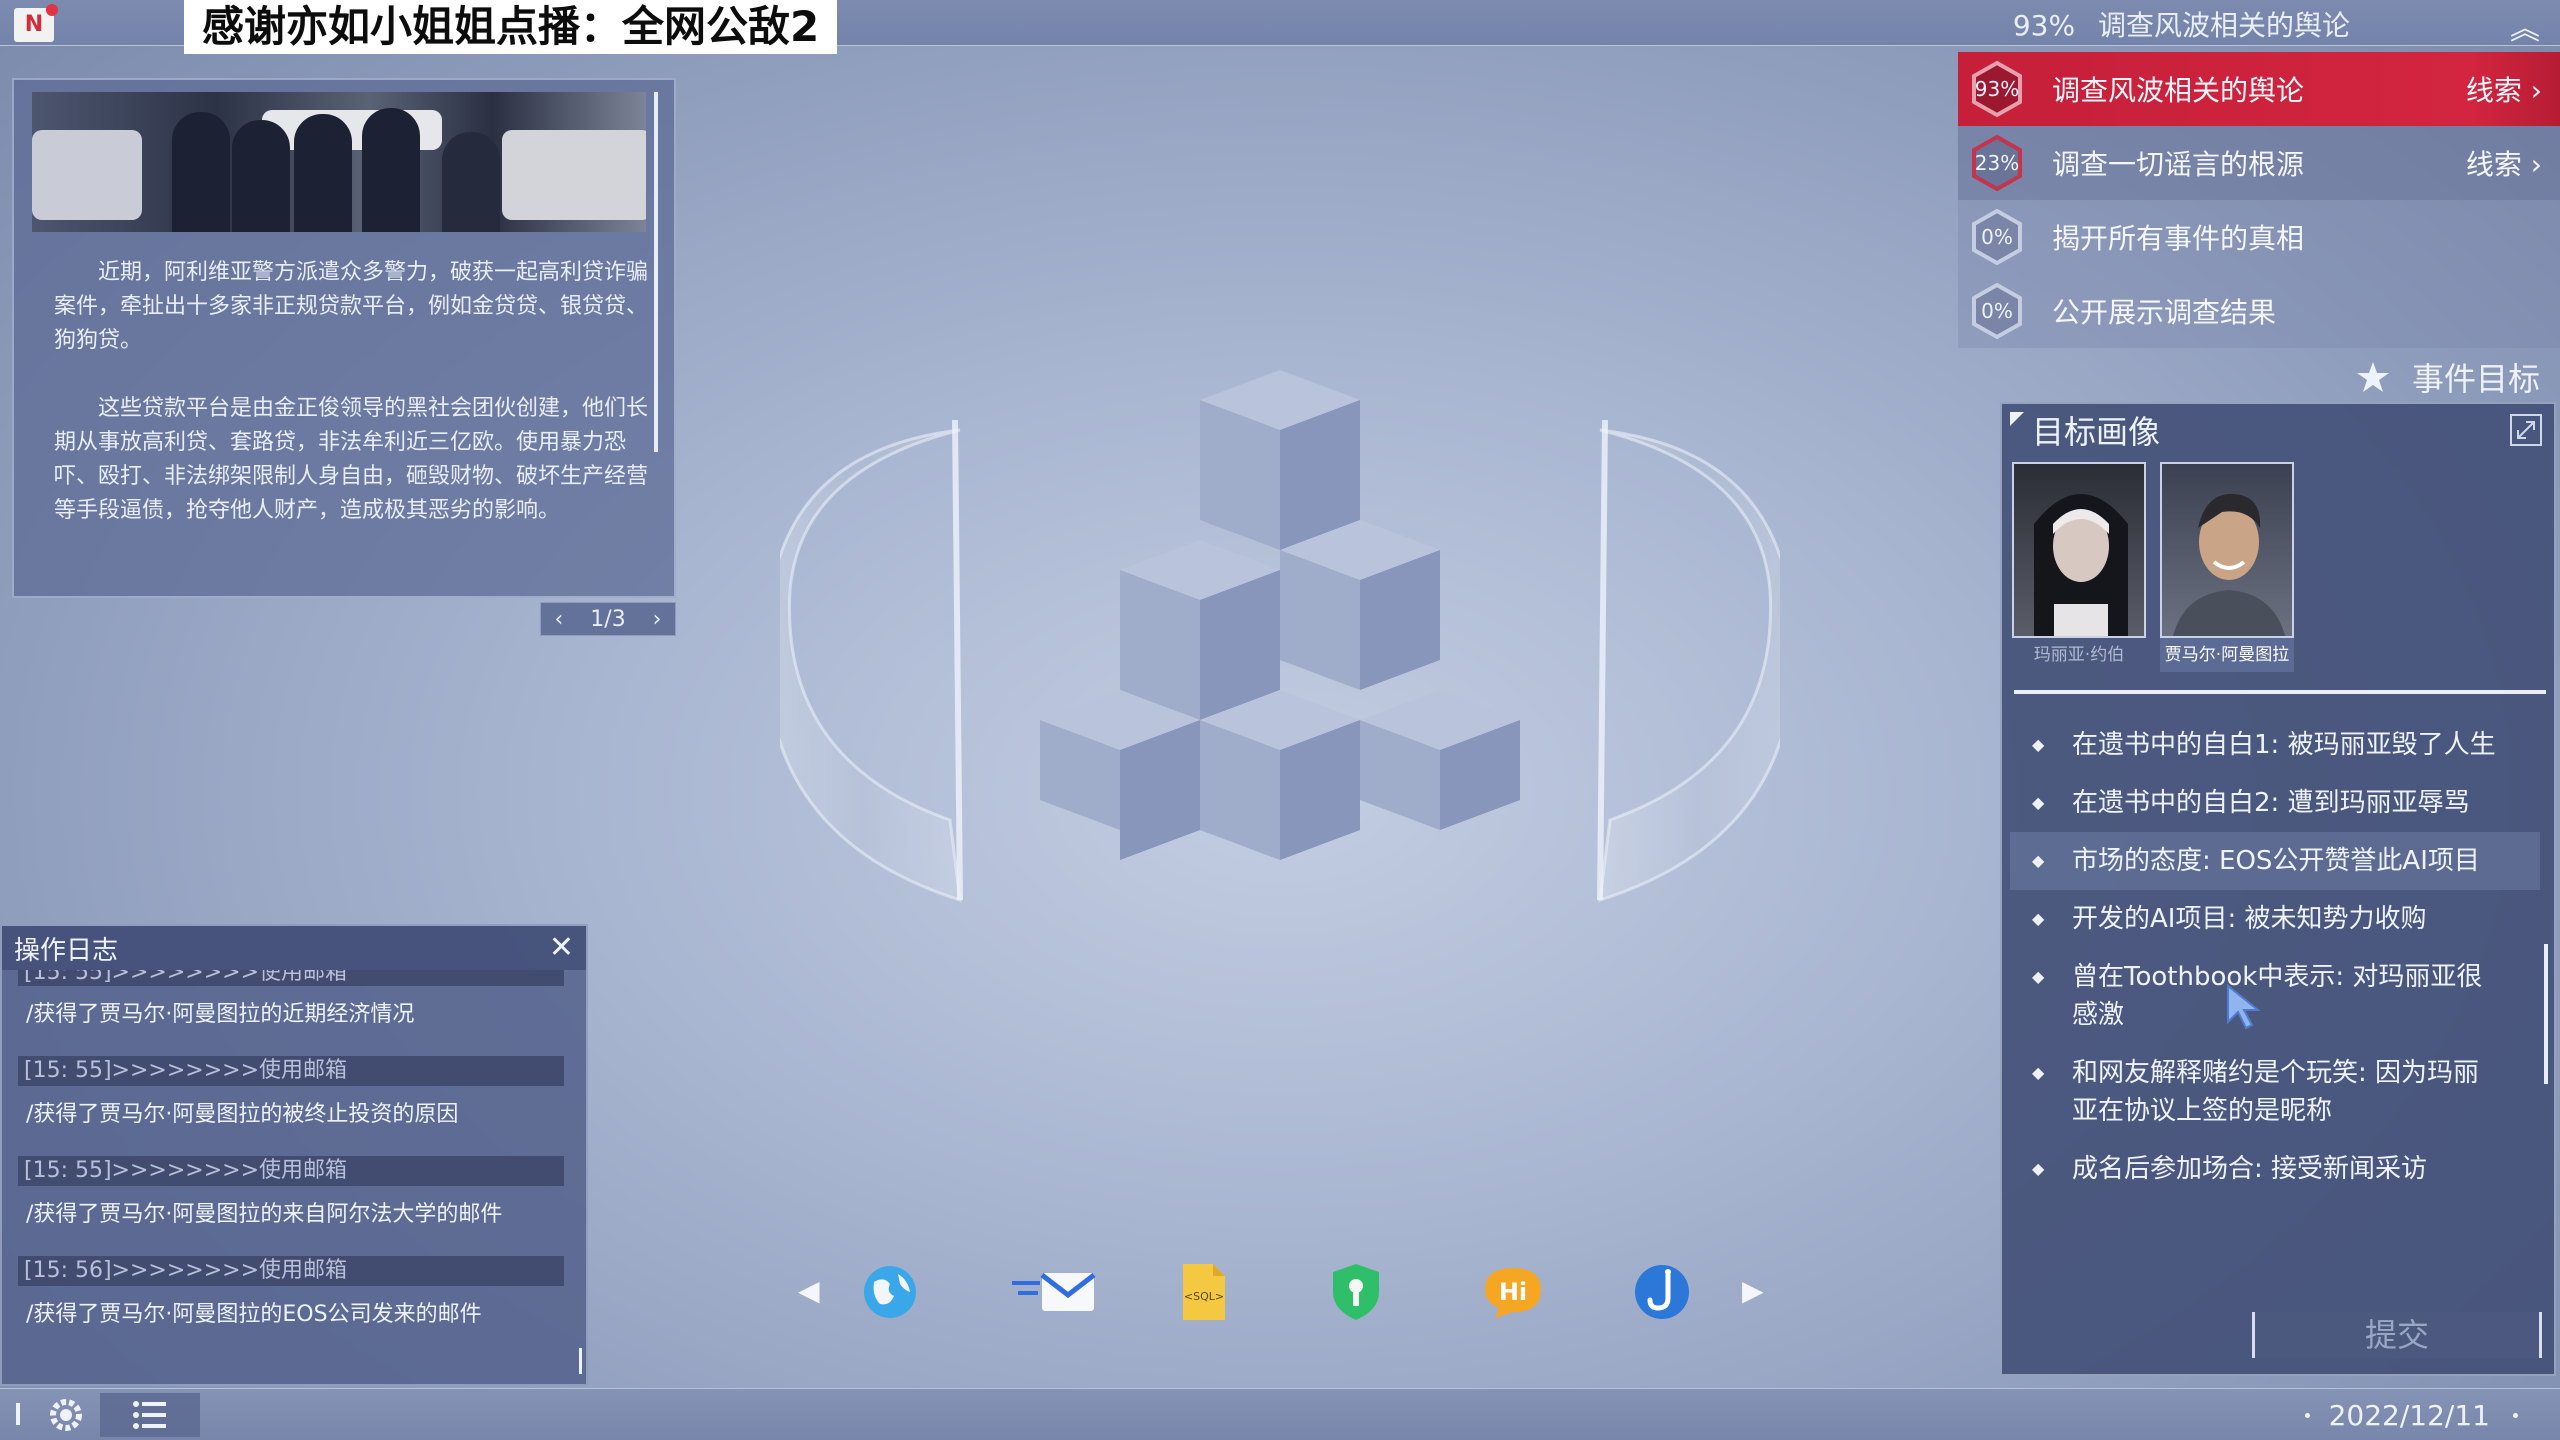  Describe the element at coordinates (242, 1114) in the screenshot. I see `log-message: /获得了贾马尔·阿曼图拉的被终止投资的原因` at that location.